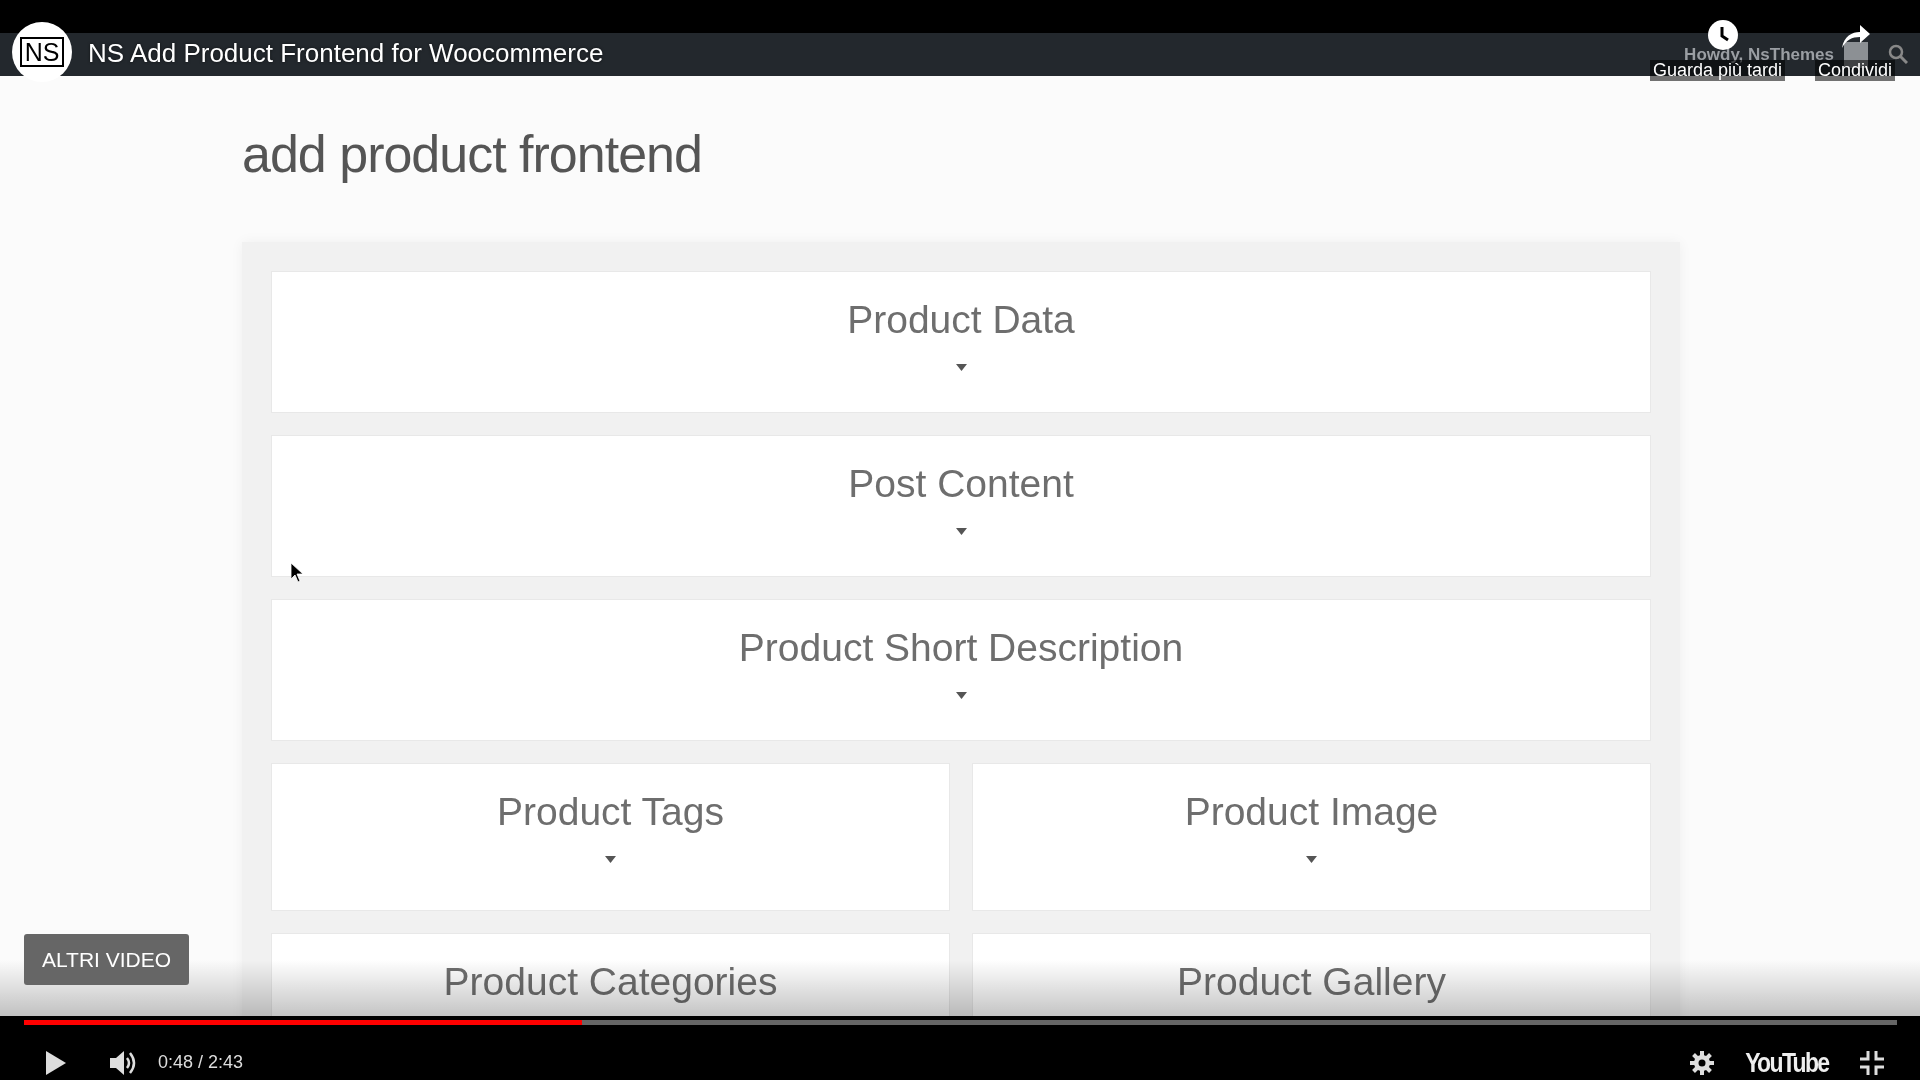 The image size is (1920, 1080). I want to click on section-card: Product Gallery, so click(1311, 974).